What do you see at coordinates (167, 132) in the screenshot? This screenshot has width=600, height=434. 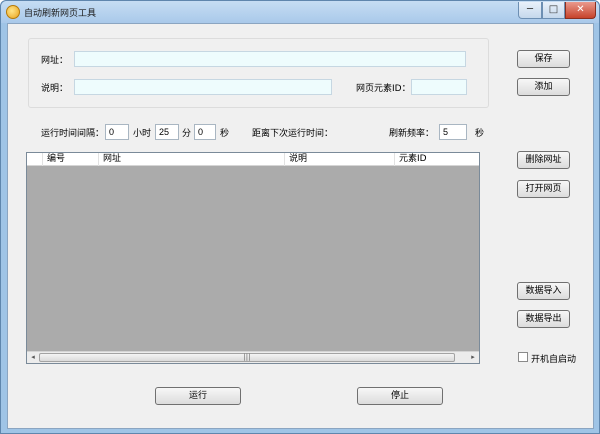 I see `minutes-input` at bounding box center [167, 132].